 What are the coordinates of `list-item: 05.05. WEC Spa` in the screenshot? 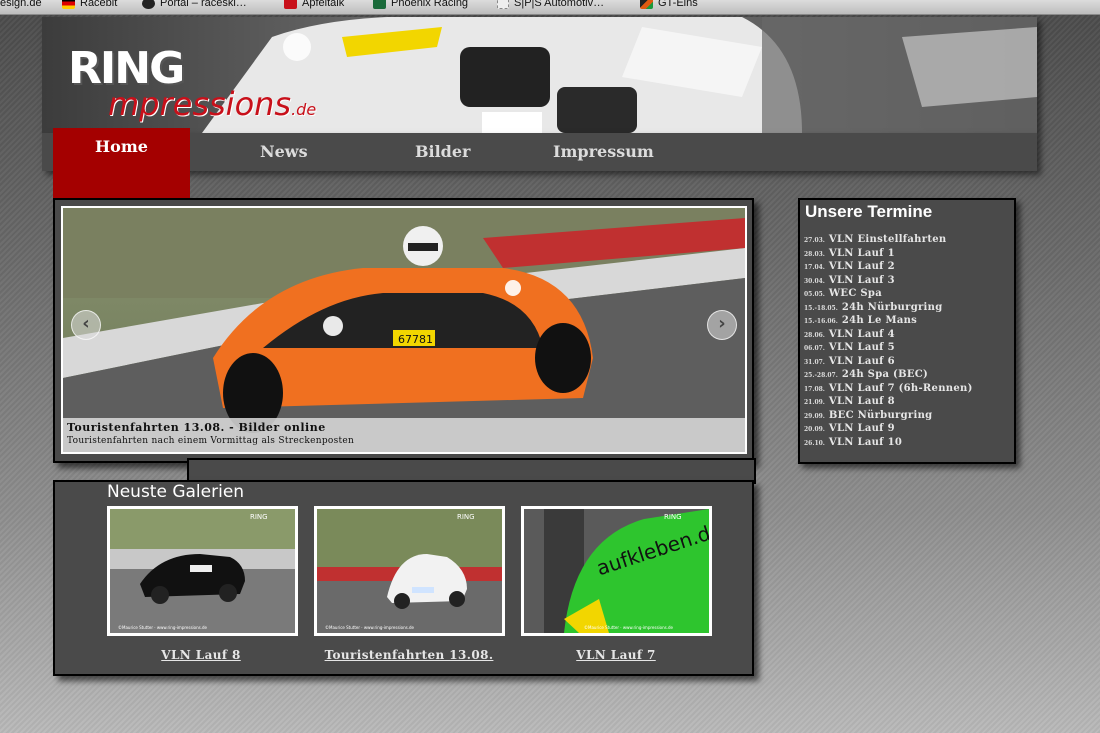 It's located at (907, 294).